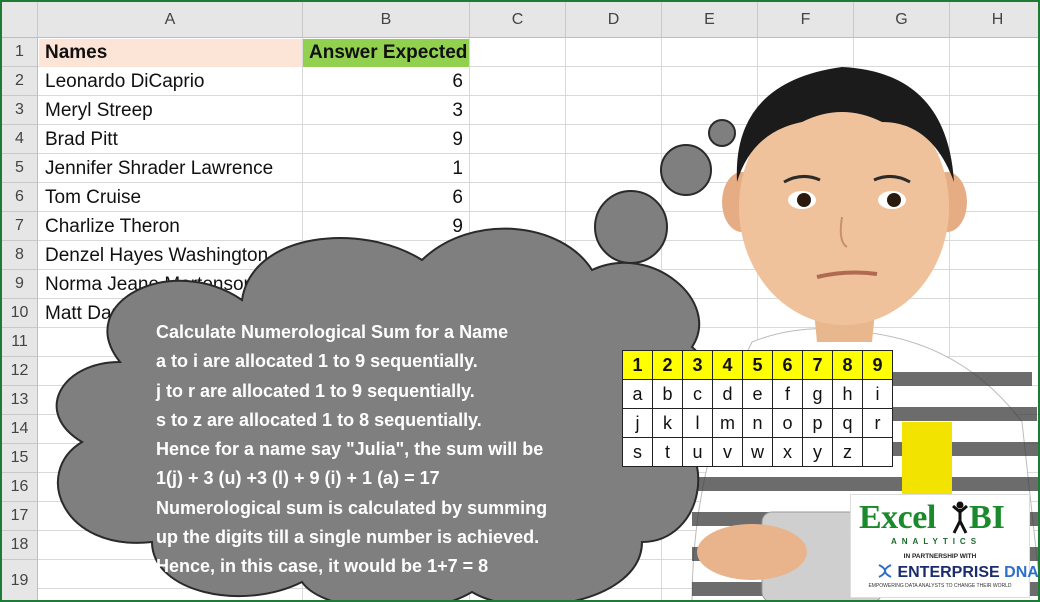 This screenshot has height=602, width=1040. I want to click on letter-cell: v, so click(727, 452).